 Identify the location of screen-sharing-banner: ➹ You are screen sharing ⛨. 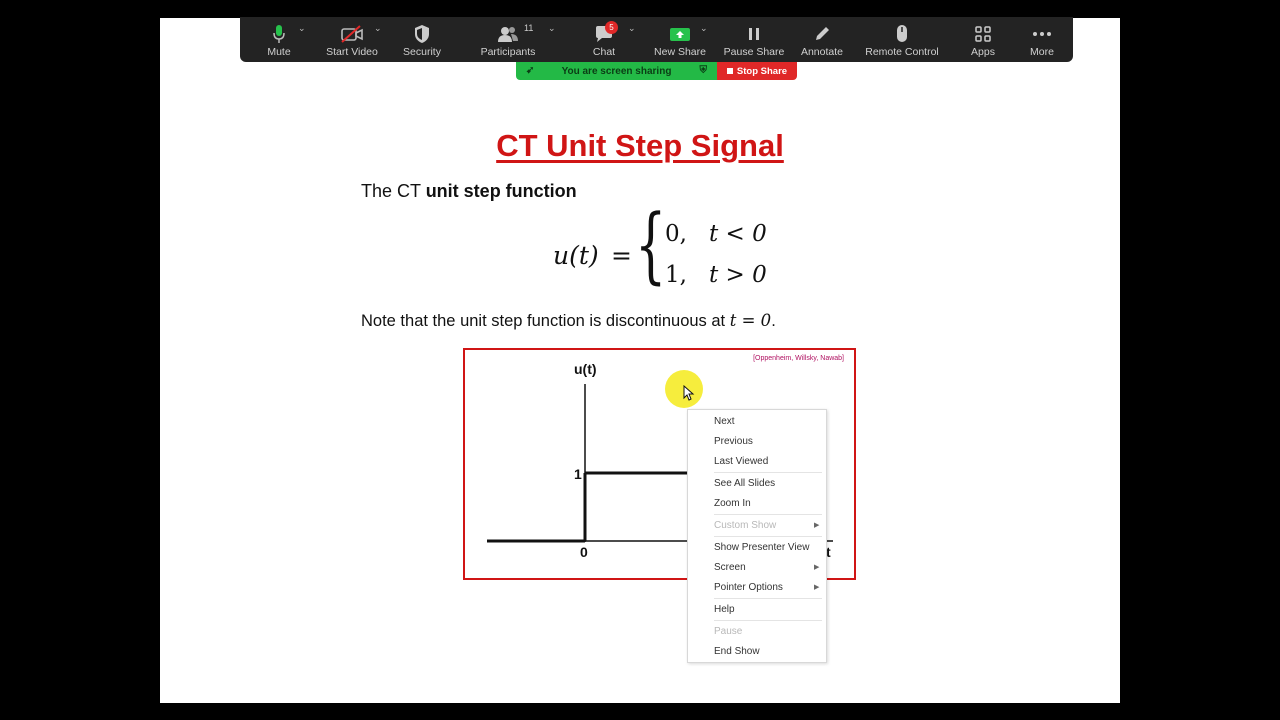
(616, 71).